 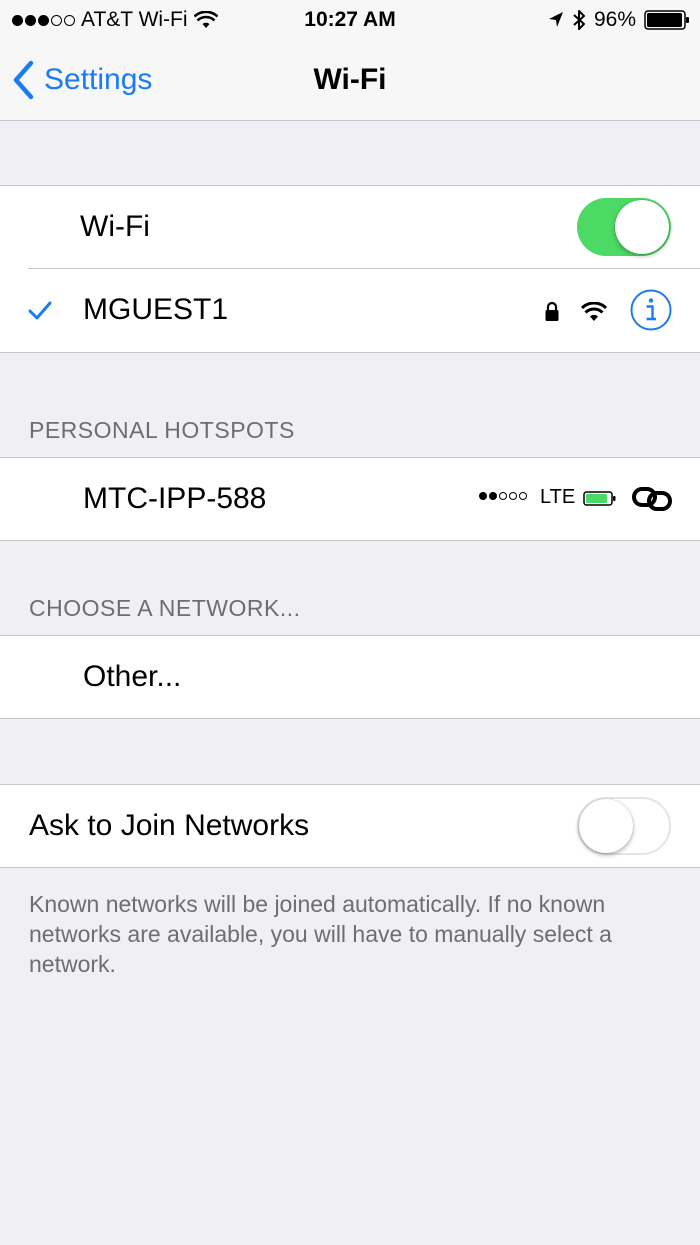 I want to click on ask-to-join-group: Ask to Join Networks, so click(x=350, y=826).